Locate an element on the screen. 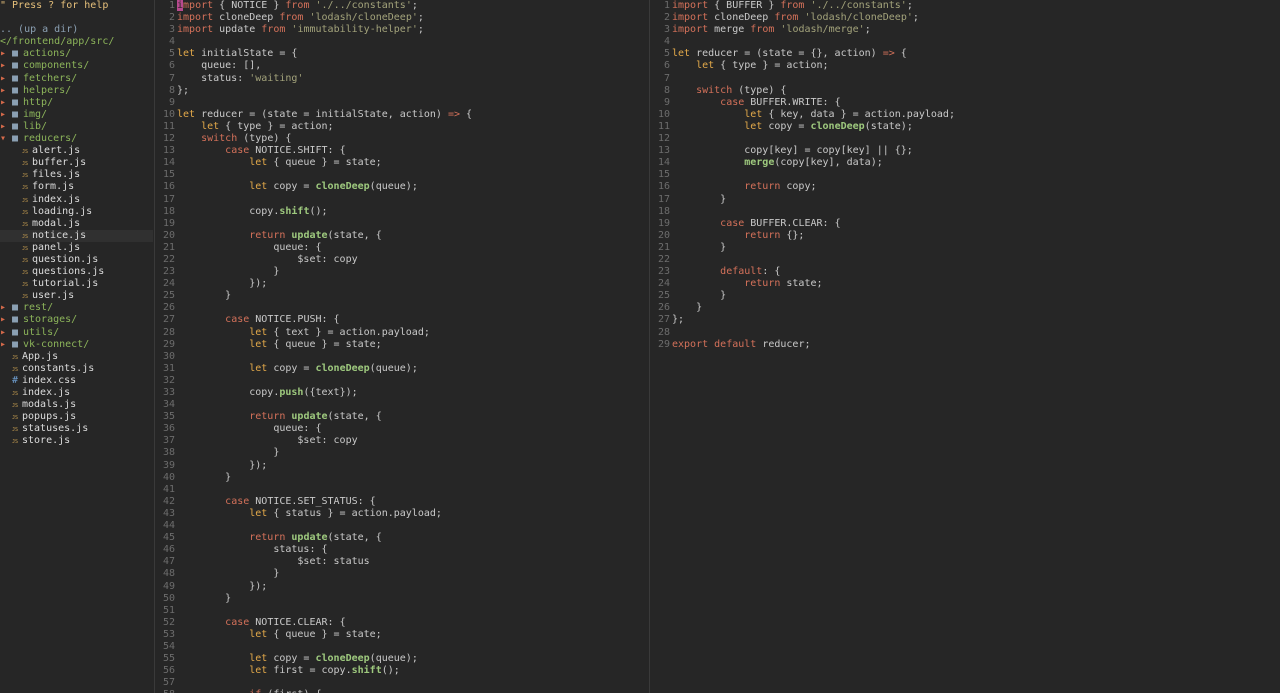 The width and height of the screenshot is (1280, 693). tree-row: JS statuses.js is located at coordinates (76, 429).